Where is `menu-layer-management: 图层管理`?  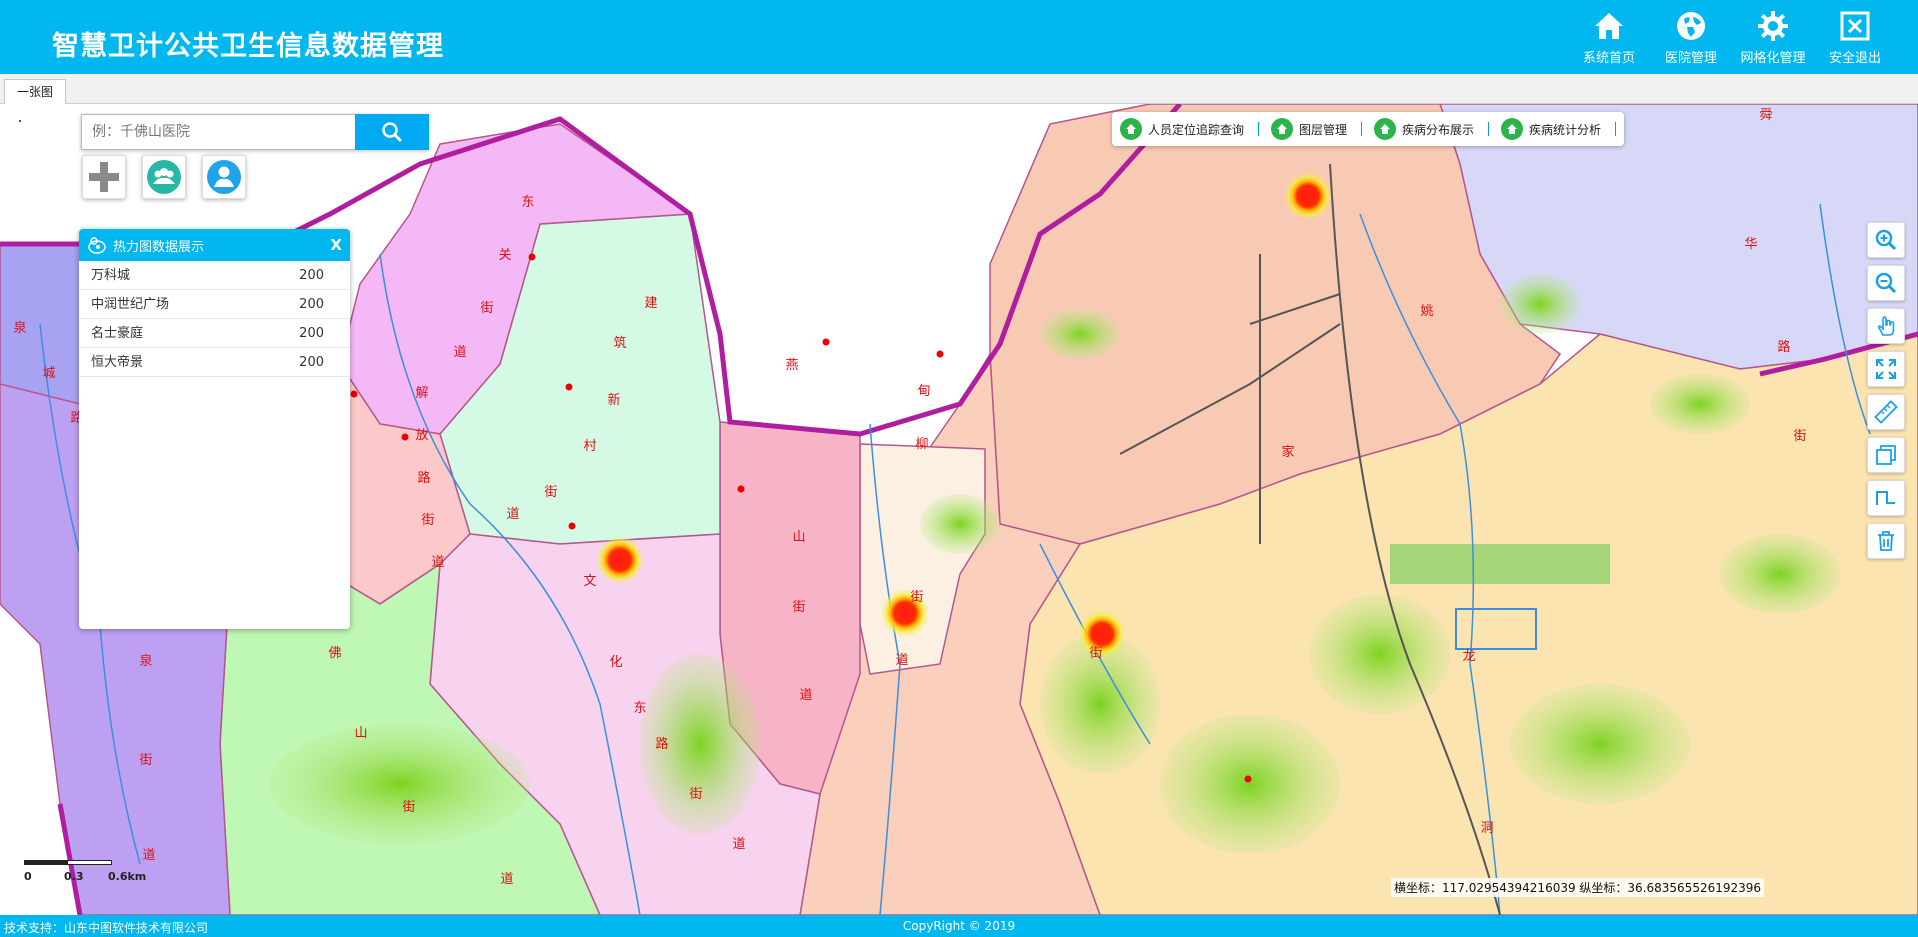
menu-layer-management: 图层管理 is located at coordinates (1317, 129).